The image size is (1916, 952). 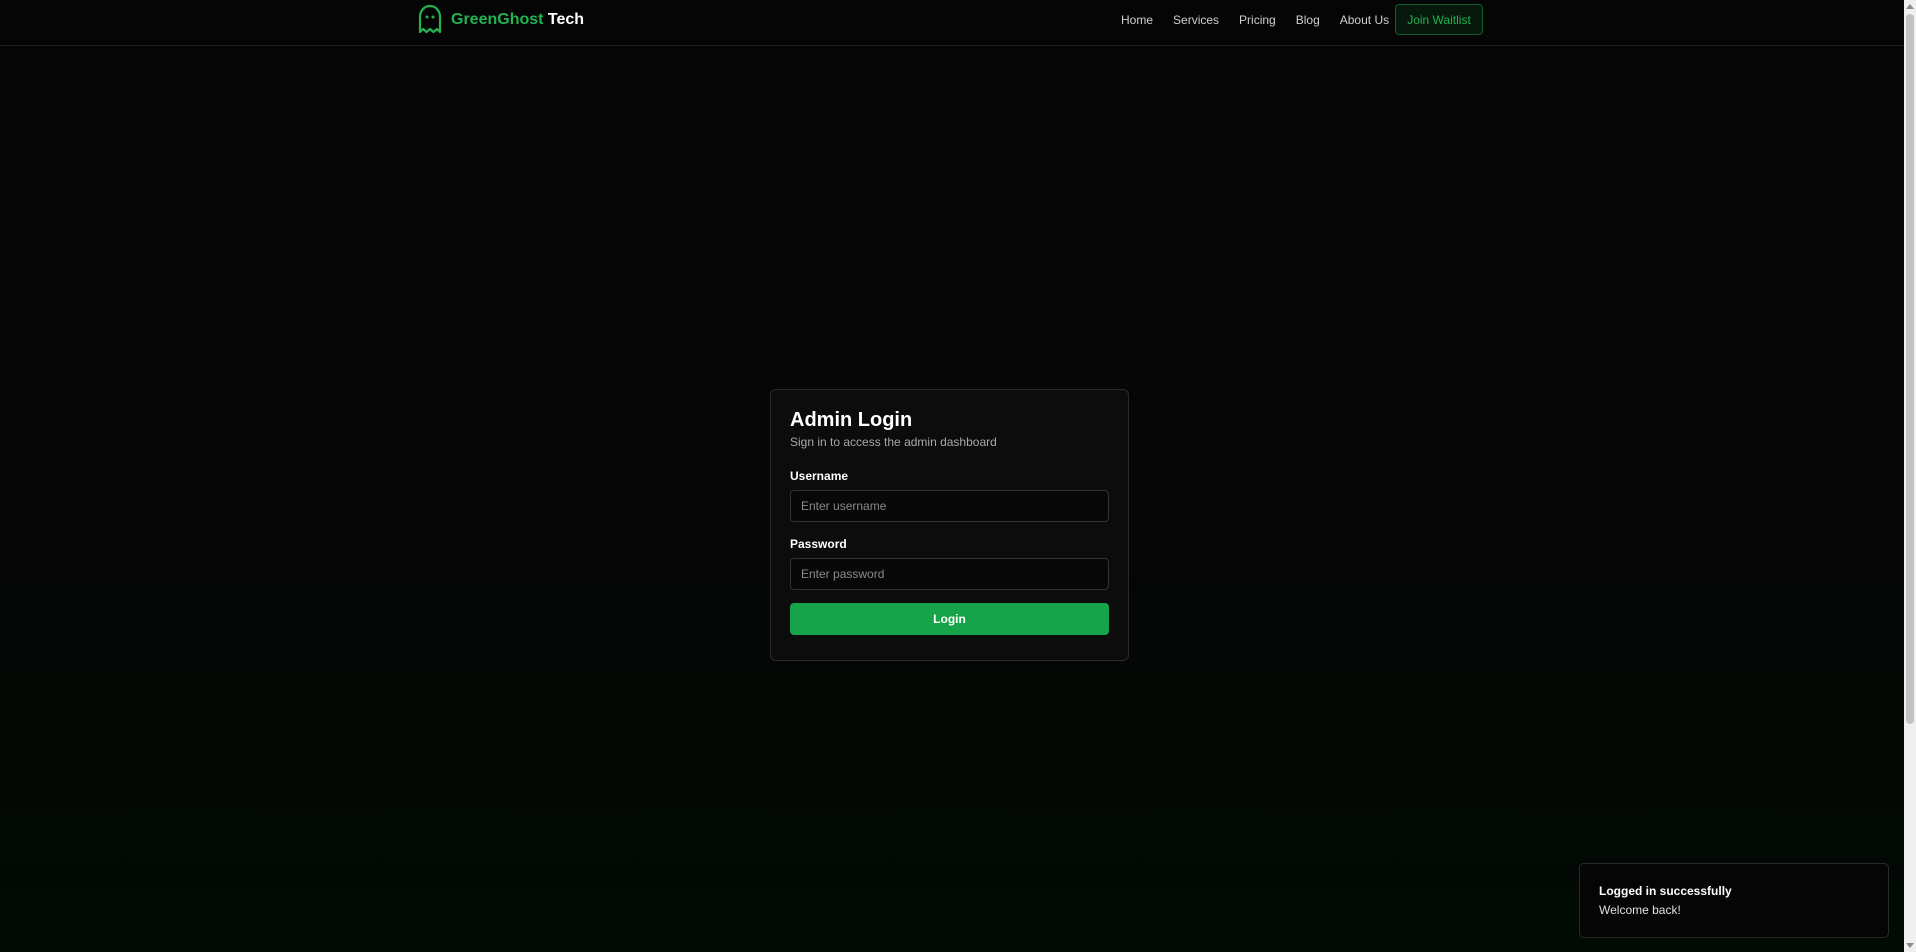 What do you see at coordinates (949, 619) in the screenshot?
I see `login-button: Login` at bounding box center [949, 619].